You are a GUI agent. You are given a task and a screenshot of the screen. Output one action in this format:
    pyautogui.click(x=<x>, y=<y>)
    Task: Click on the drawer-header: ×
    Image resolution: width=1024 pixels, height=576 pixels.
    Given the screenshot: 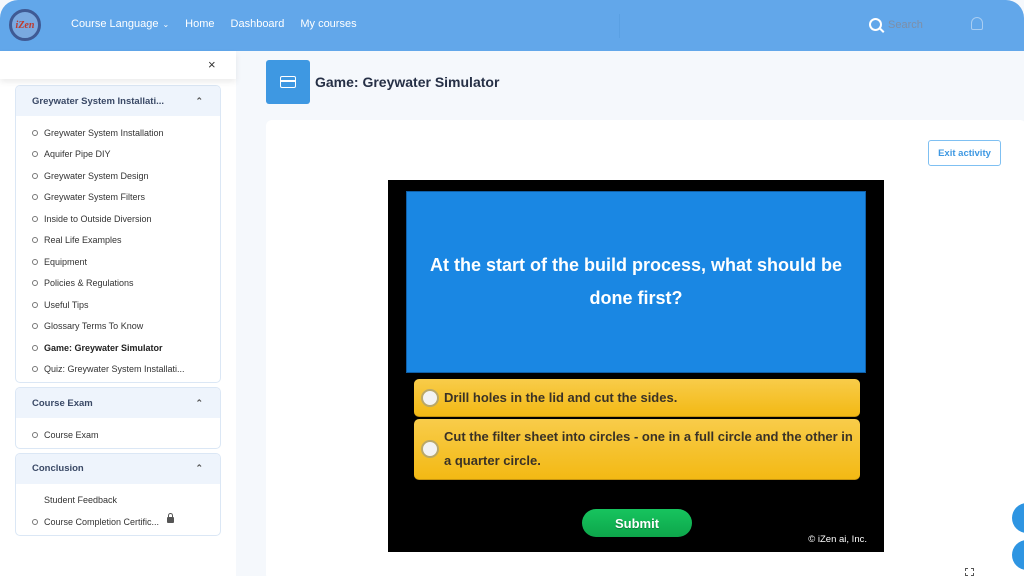 What is the action you would take?
    pyautogui.click(x=118, y=65)
    